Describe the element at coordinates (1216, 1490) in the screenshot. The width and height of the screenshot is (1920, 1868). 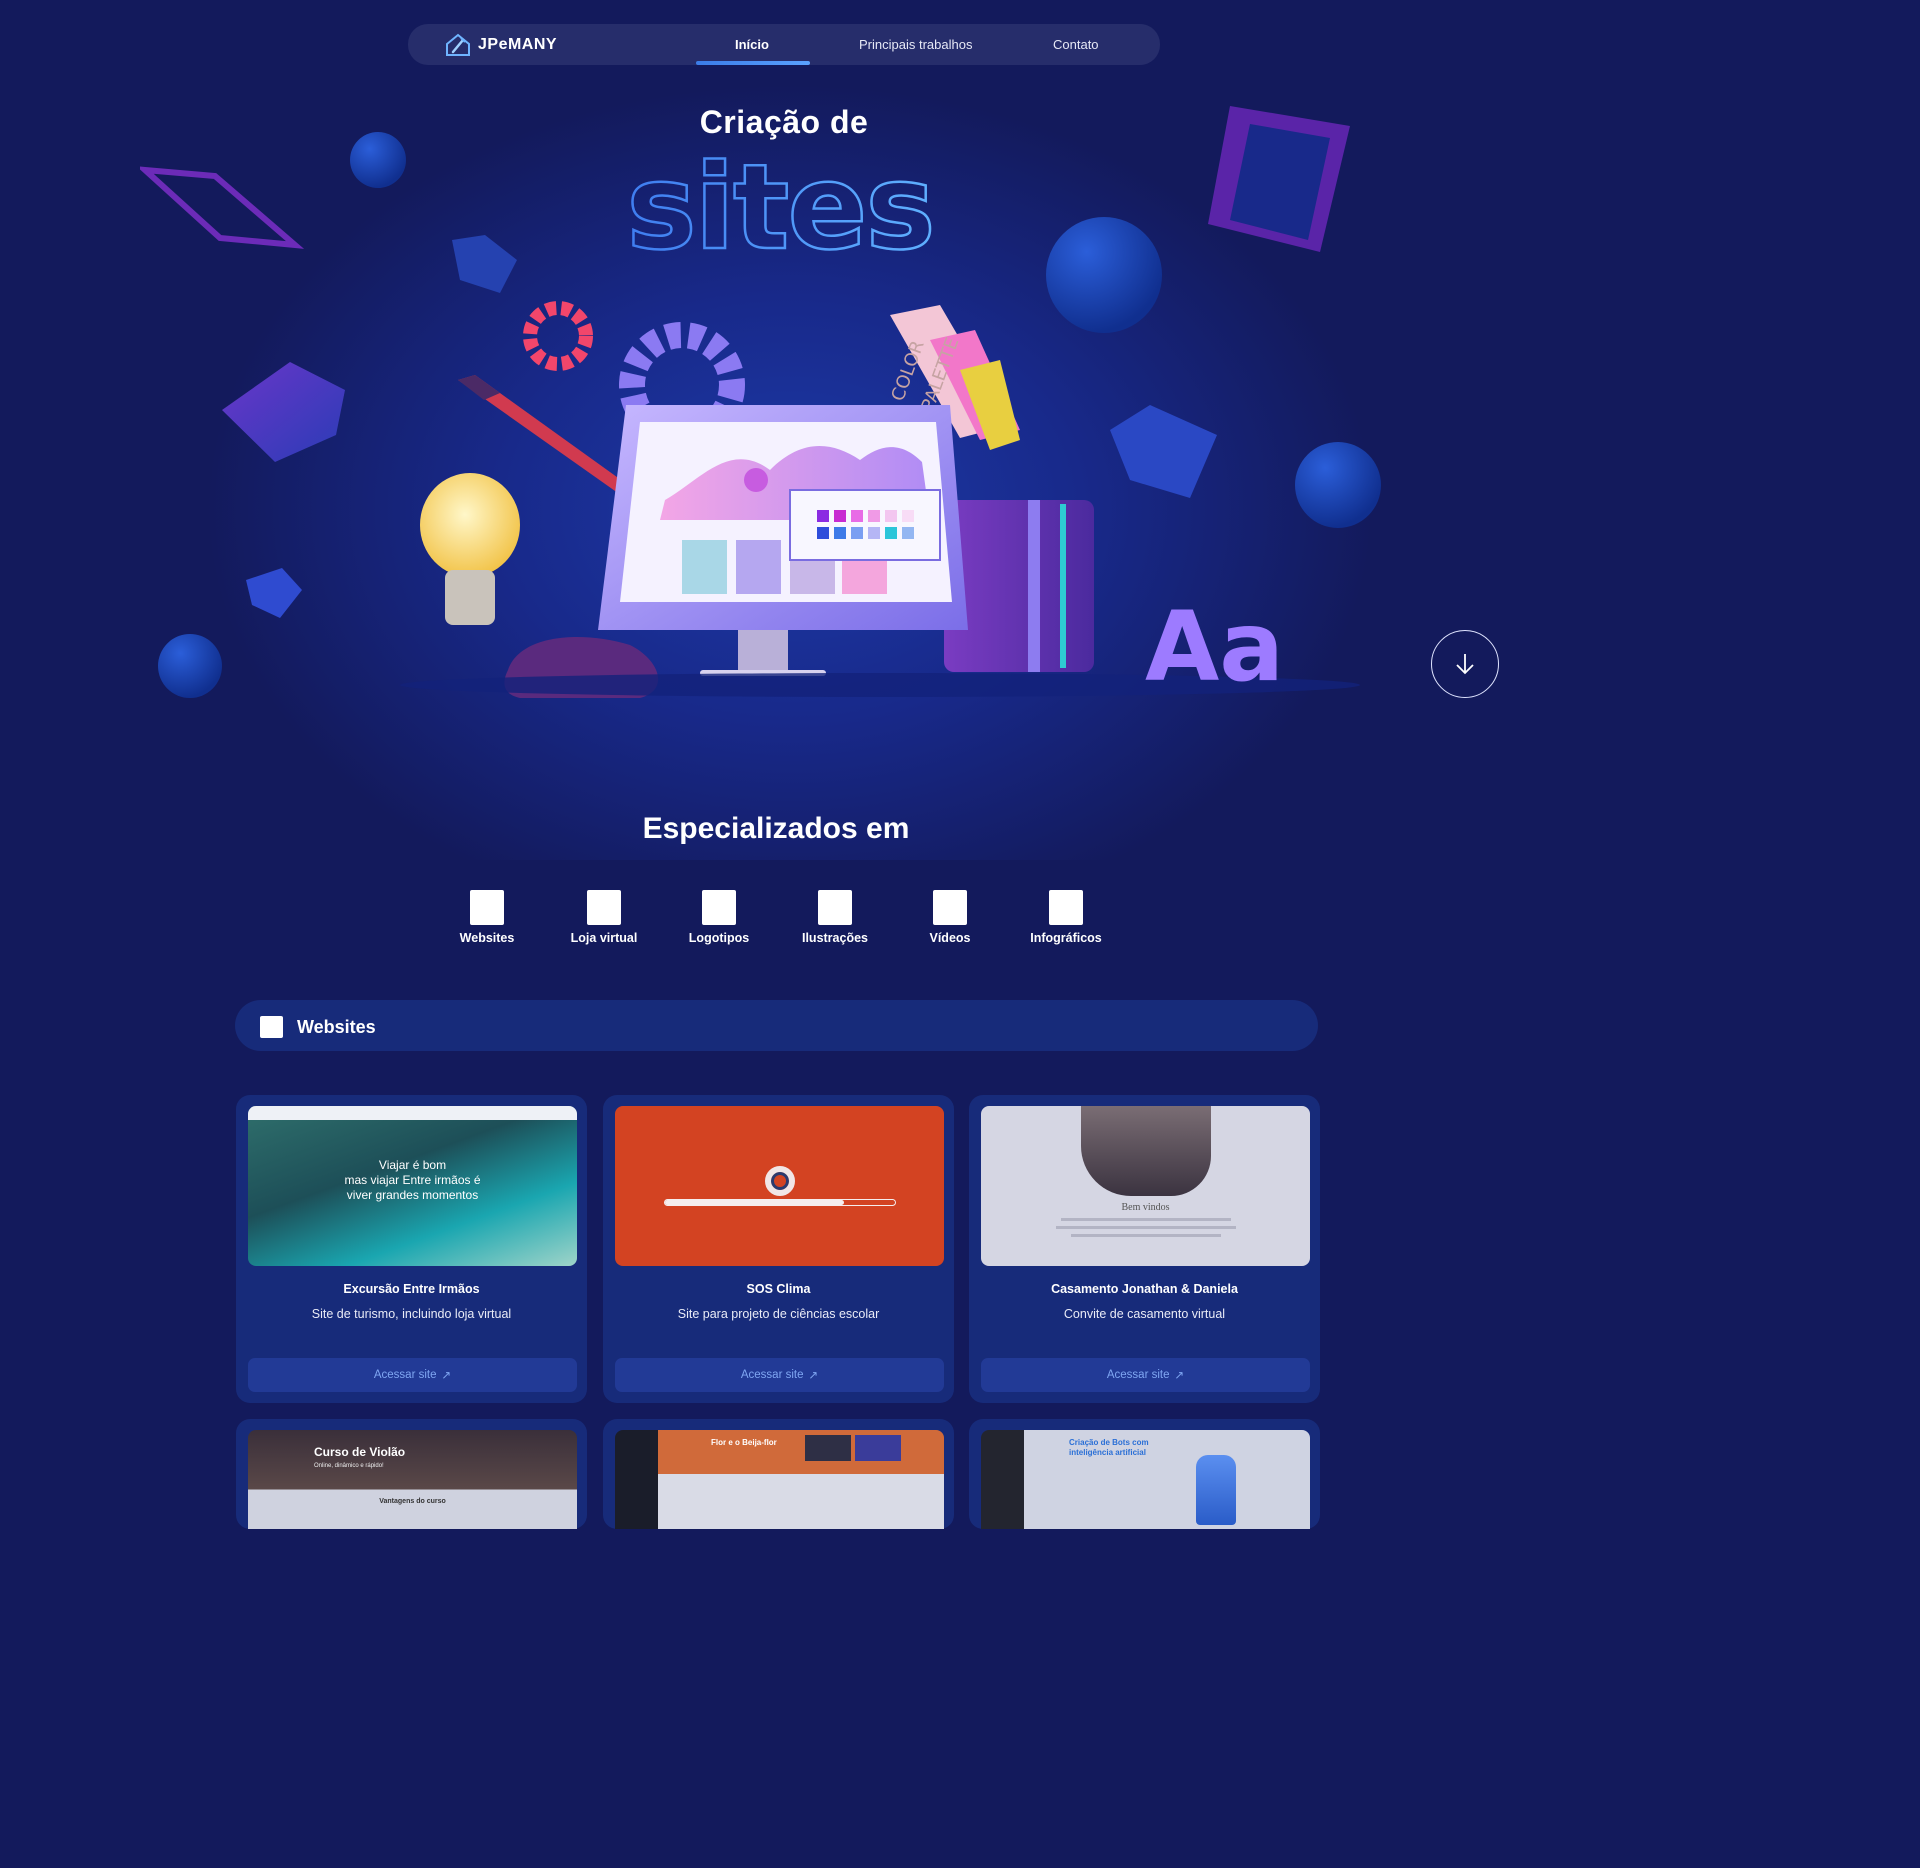
I see `robot-icon` at that location.